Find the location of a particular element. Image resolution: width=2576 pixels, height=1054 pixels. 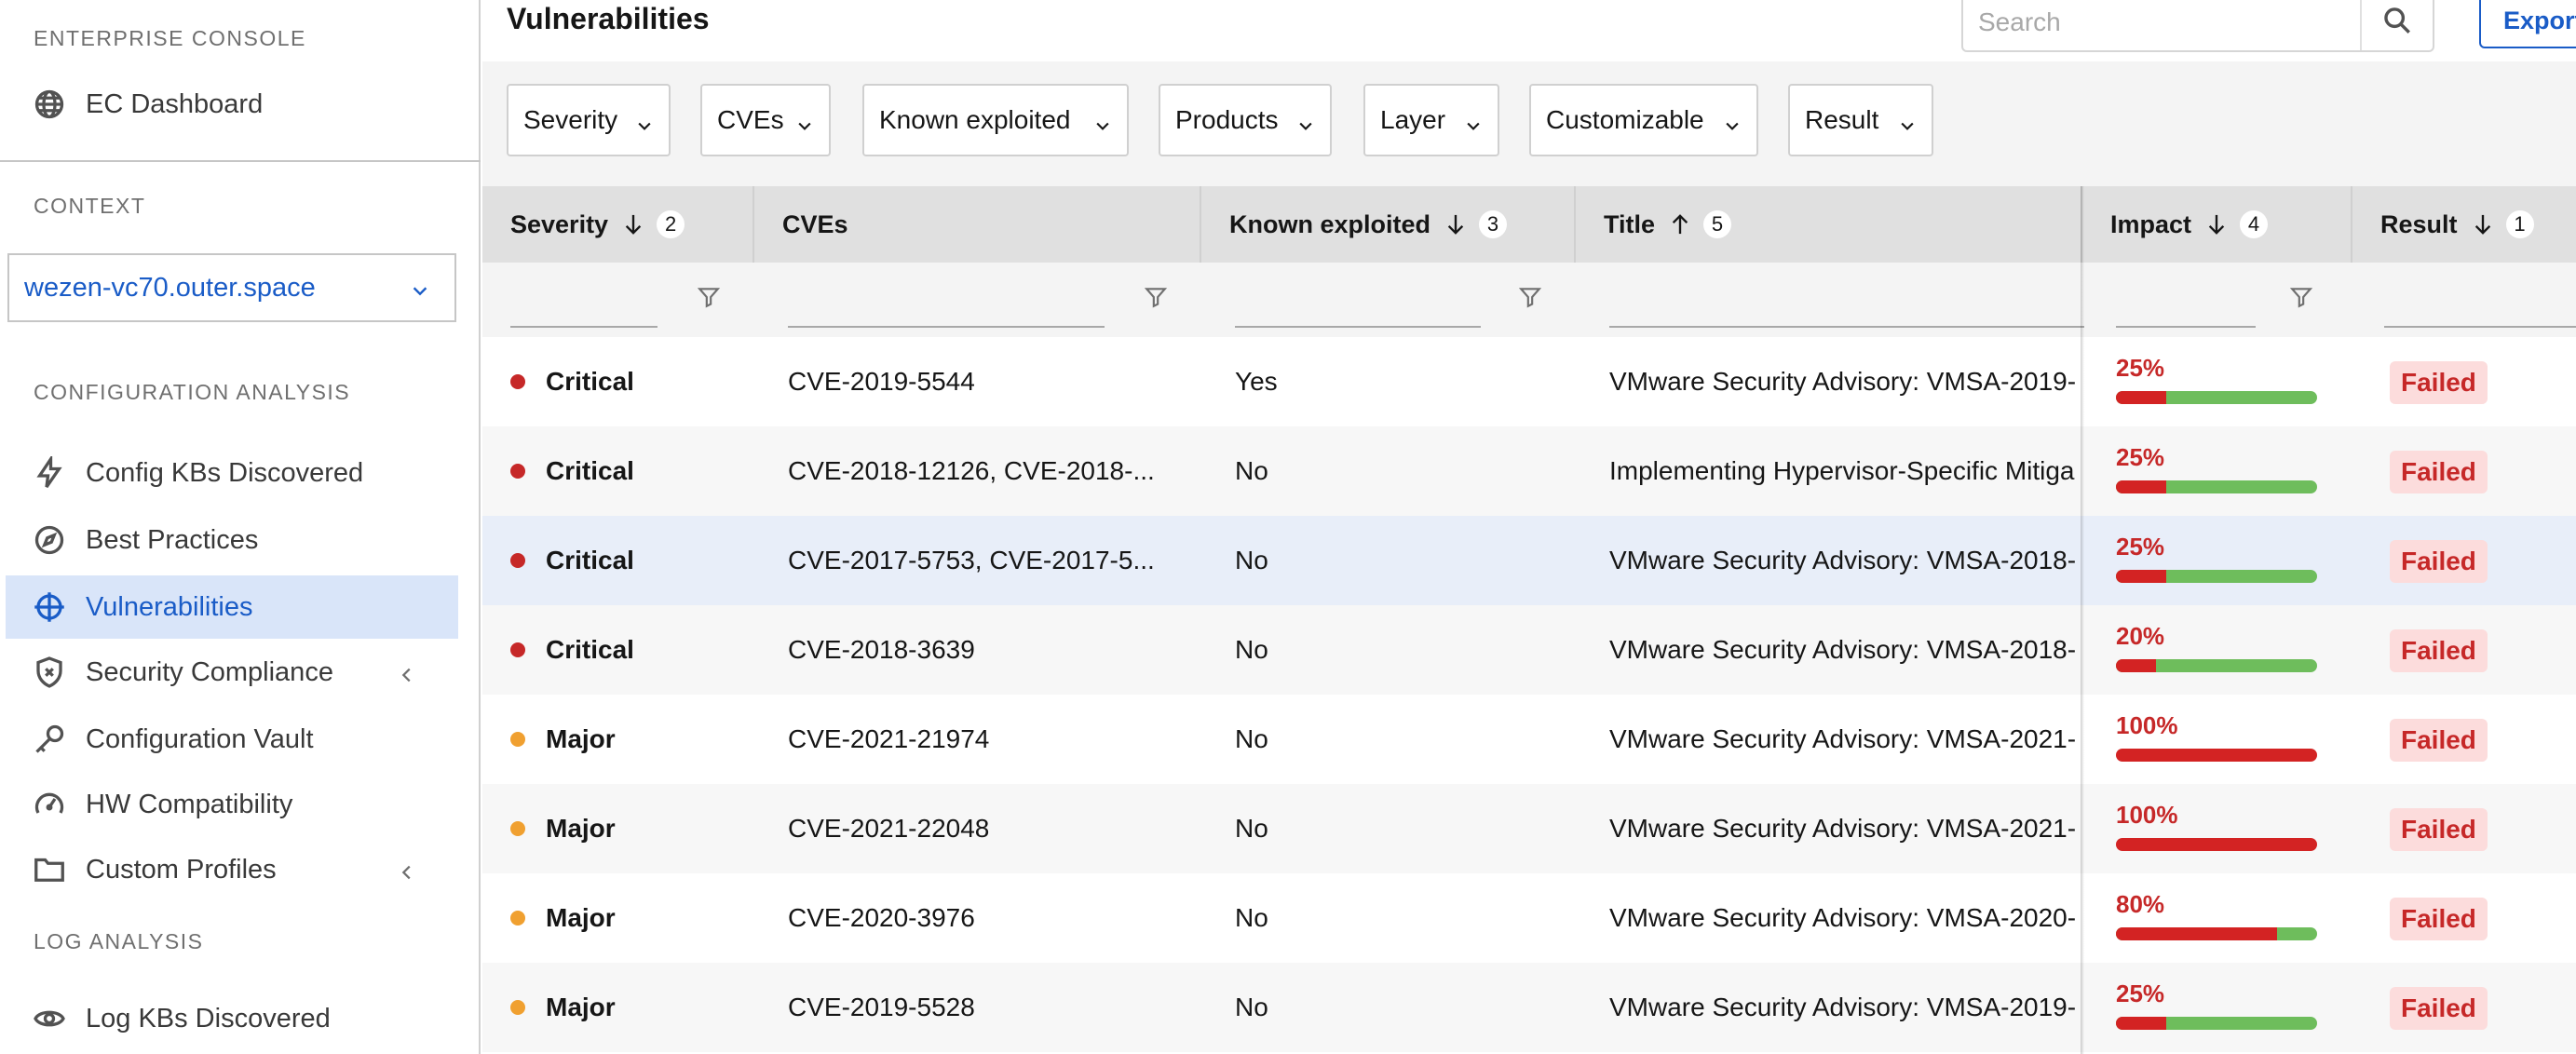

column-label: Severity is located at coordinates (559, 223).